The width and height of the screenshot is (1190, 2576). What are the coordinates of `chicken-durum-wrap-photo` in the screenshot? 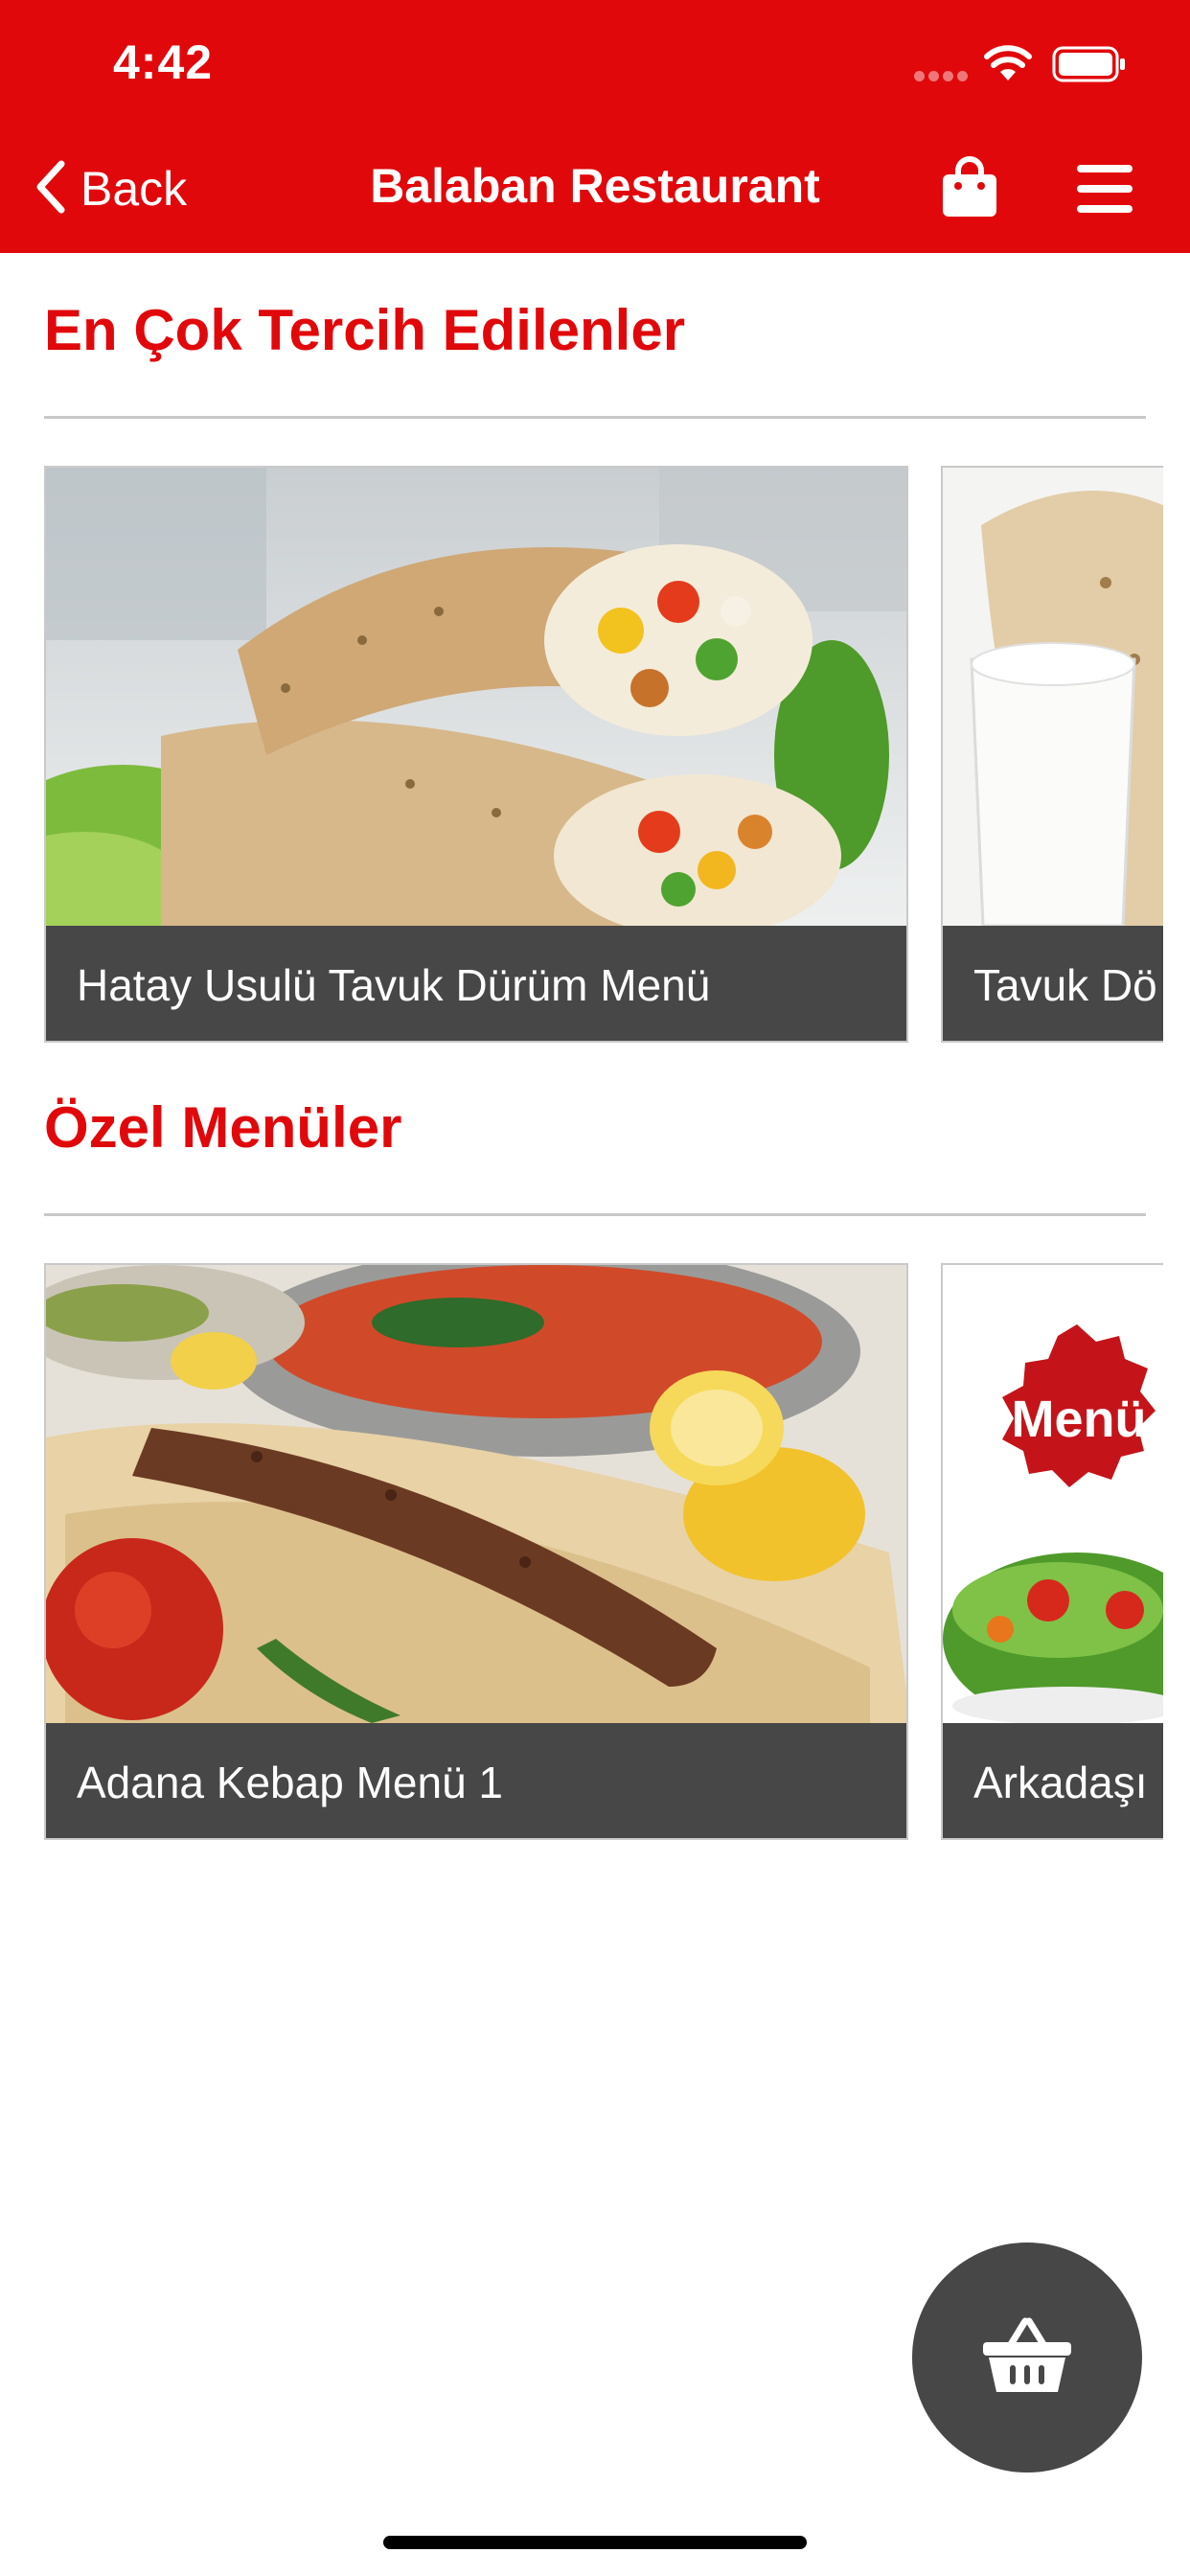 It's located at (476, 697).